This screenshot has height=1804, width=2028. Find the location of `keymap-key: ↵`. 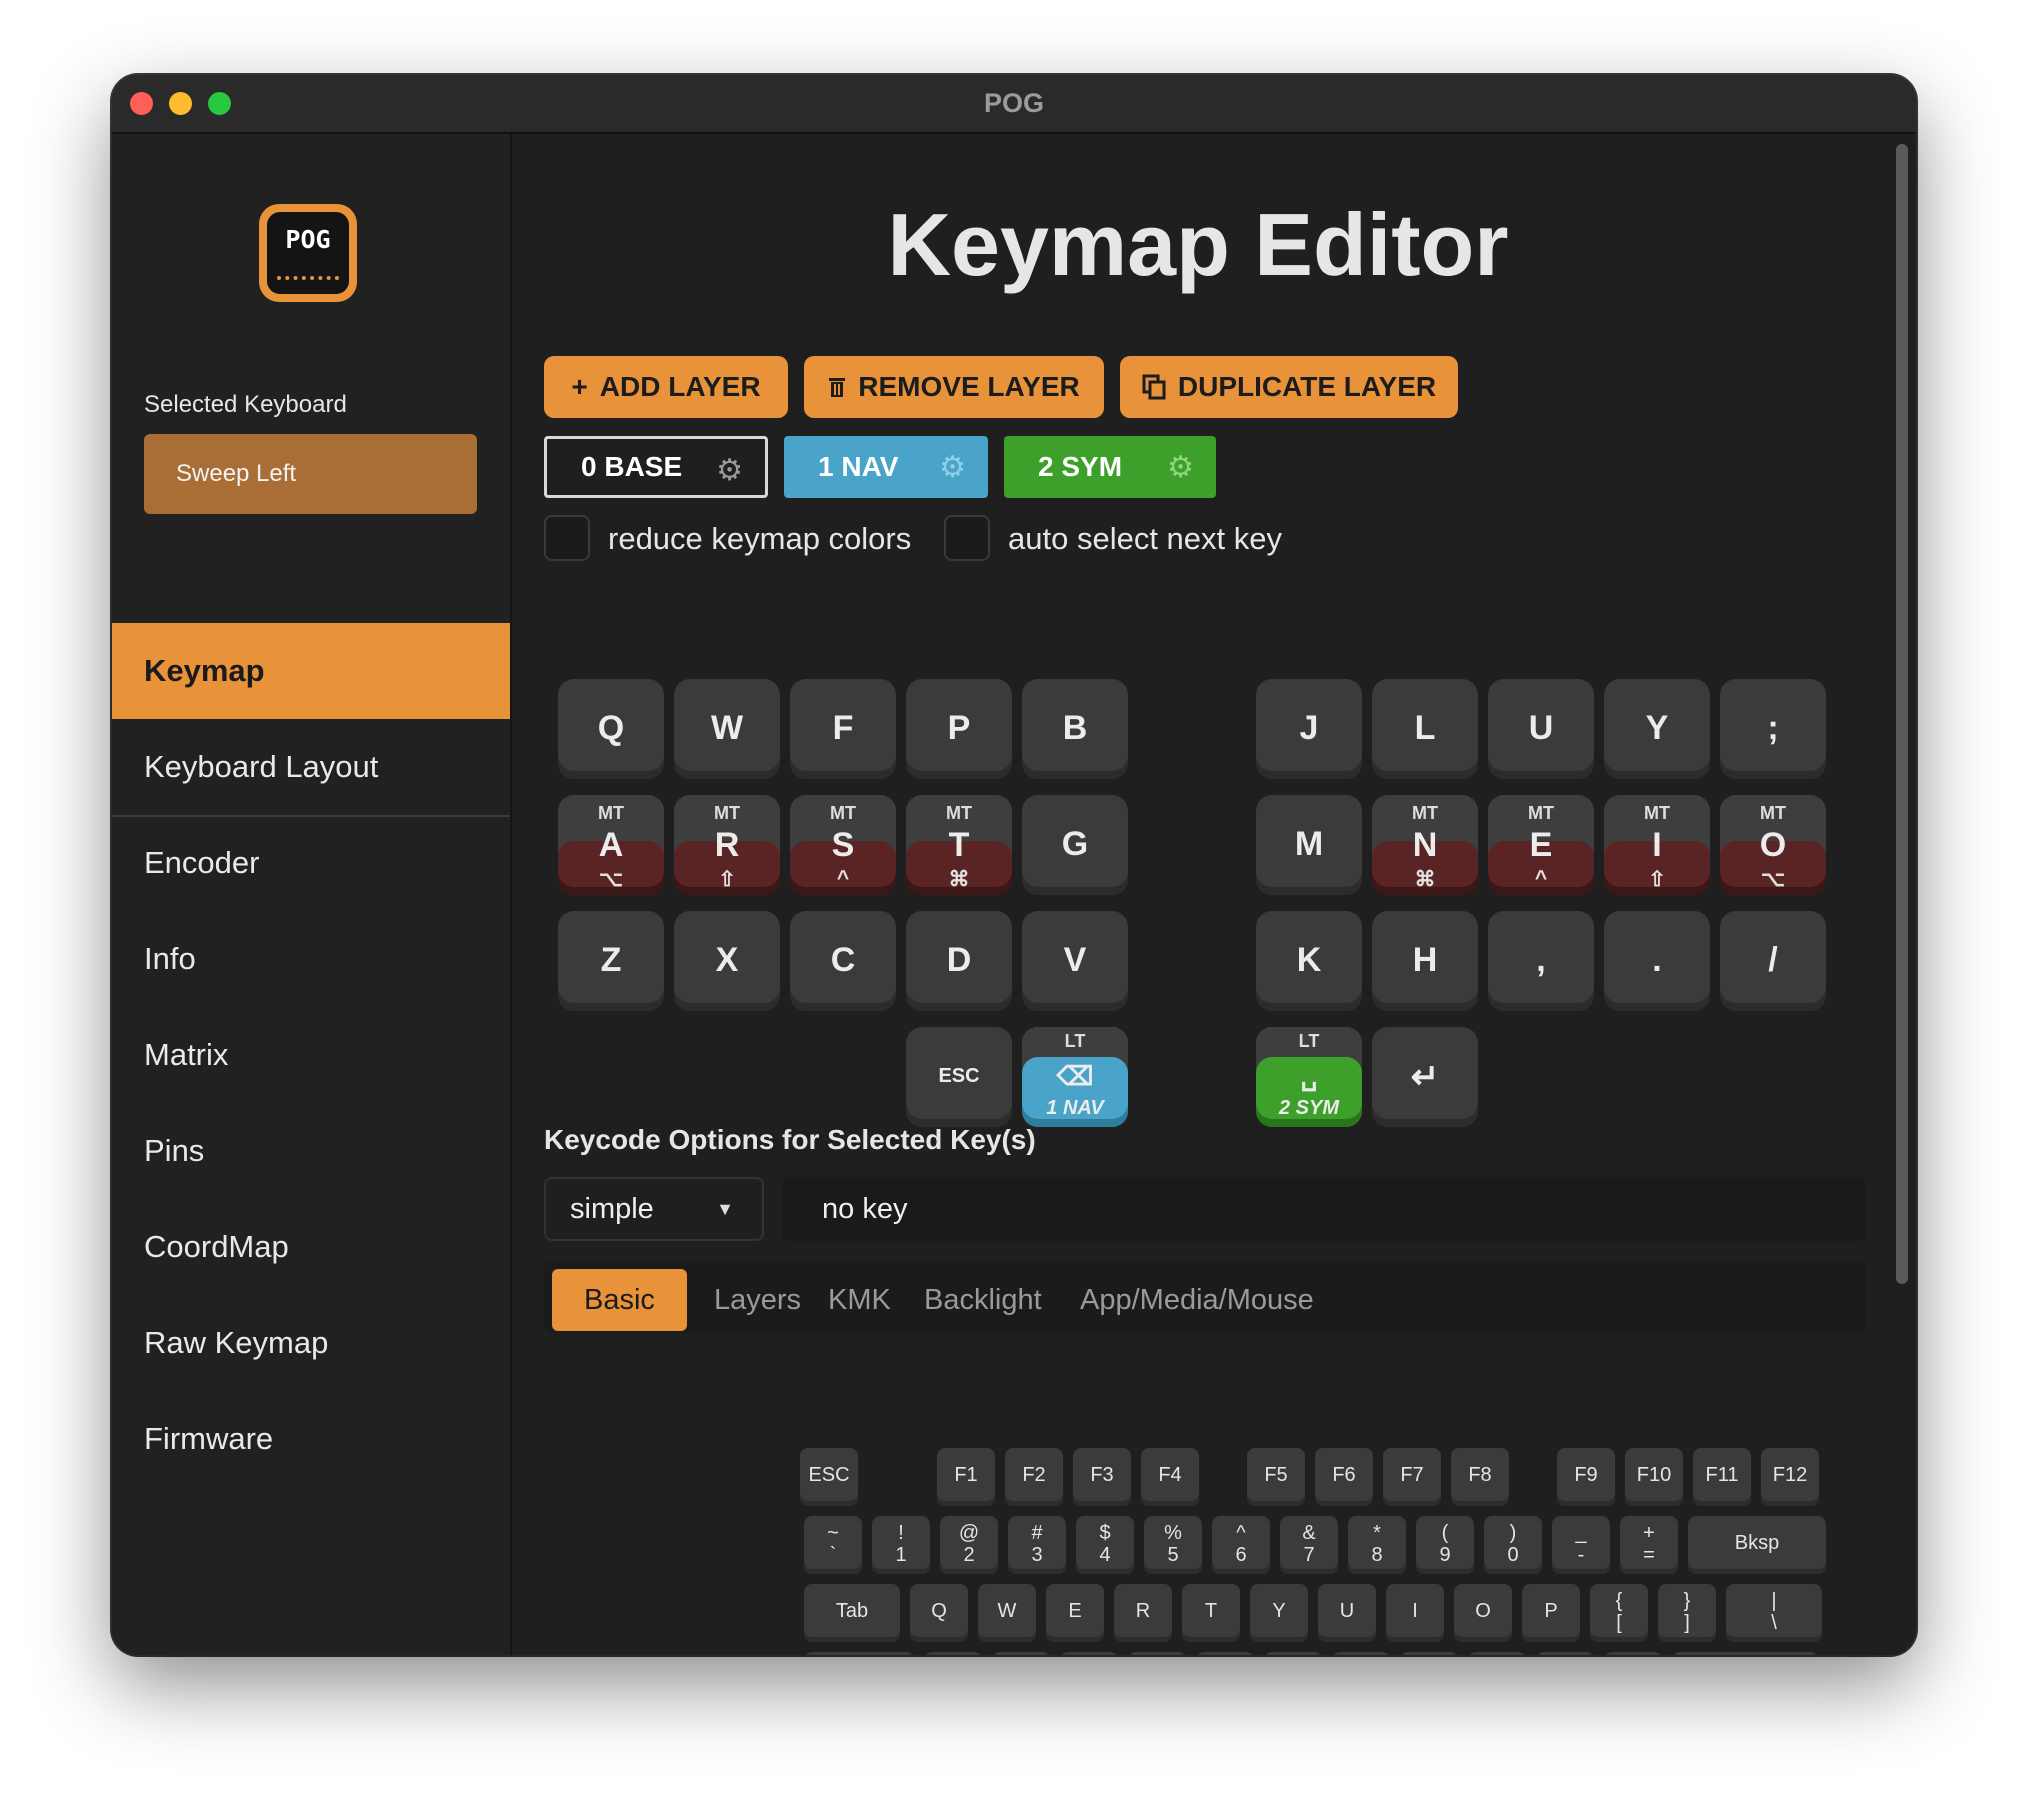

keymap-key: ↵ is located at coordinates (1425, 1077).